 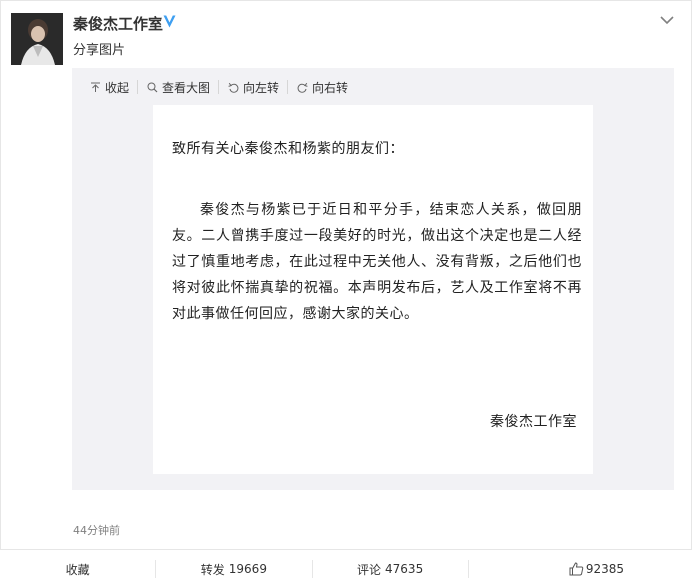 What do you see at coordinates (247, 569) in the screenshot?
I see `repost-count: 19669` at bounding box center [247, 569].